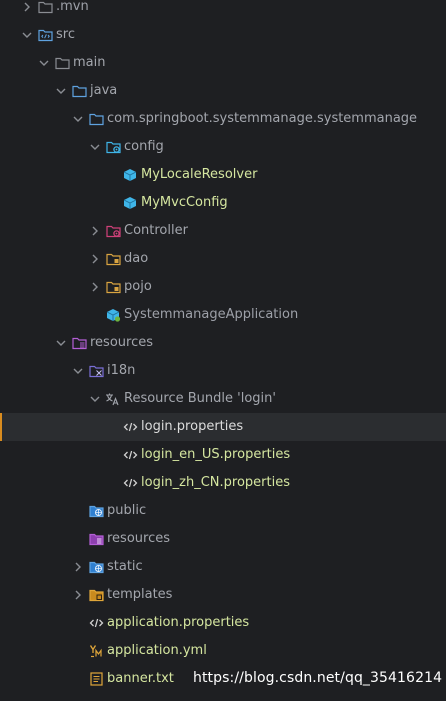 This screenshot has height=701, width=446. Describe the element at coordinates (262, 118) in the screenshot. I see `tree-item-label: com.springboot.systemmanage.systemmanage` at that location.